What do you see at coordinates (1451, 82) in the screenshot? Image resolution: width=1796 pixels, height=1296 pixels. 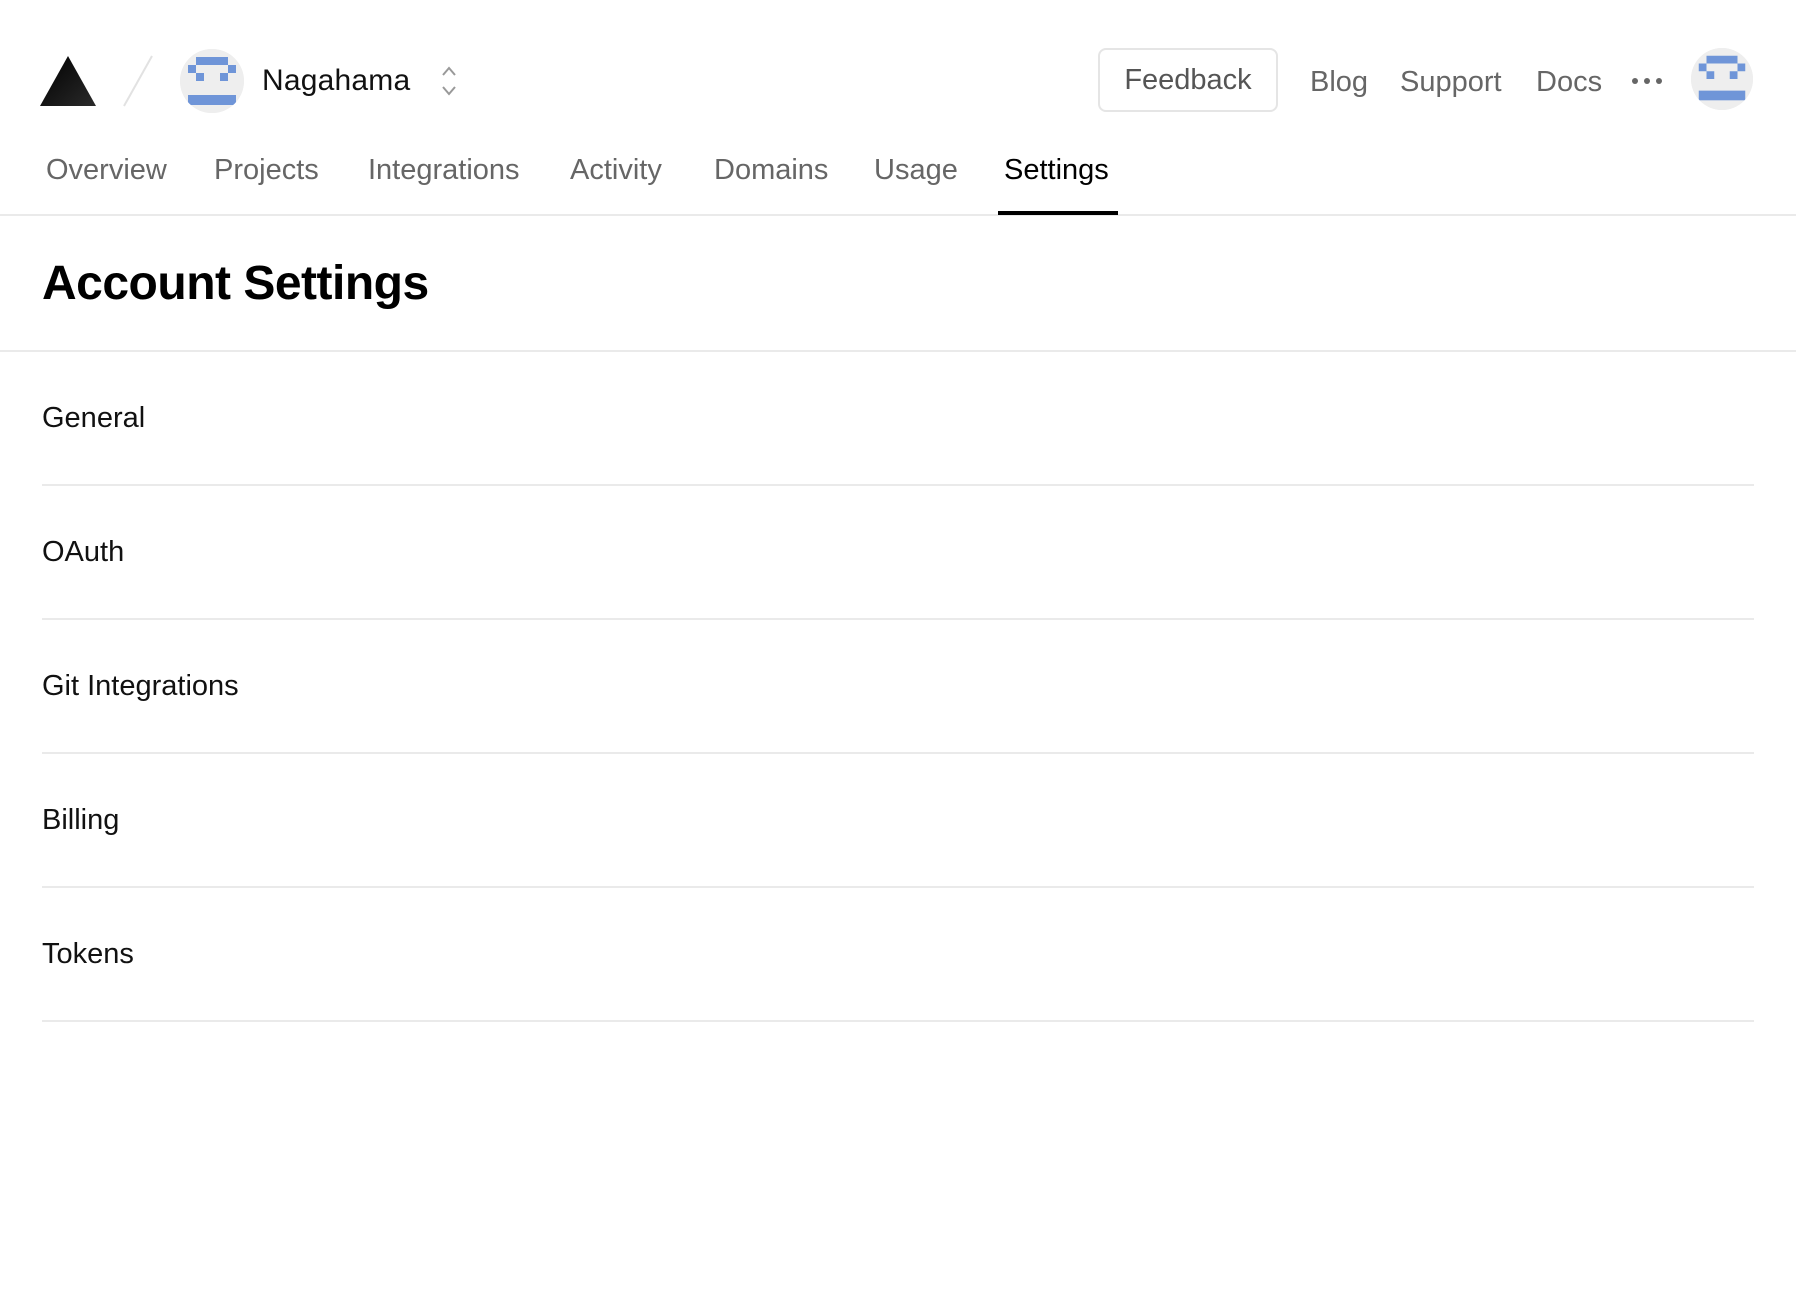 I see `support-link: Support` at bounding box center [1451, 82].